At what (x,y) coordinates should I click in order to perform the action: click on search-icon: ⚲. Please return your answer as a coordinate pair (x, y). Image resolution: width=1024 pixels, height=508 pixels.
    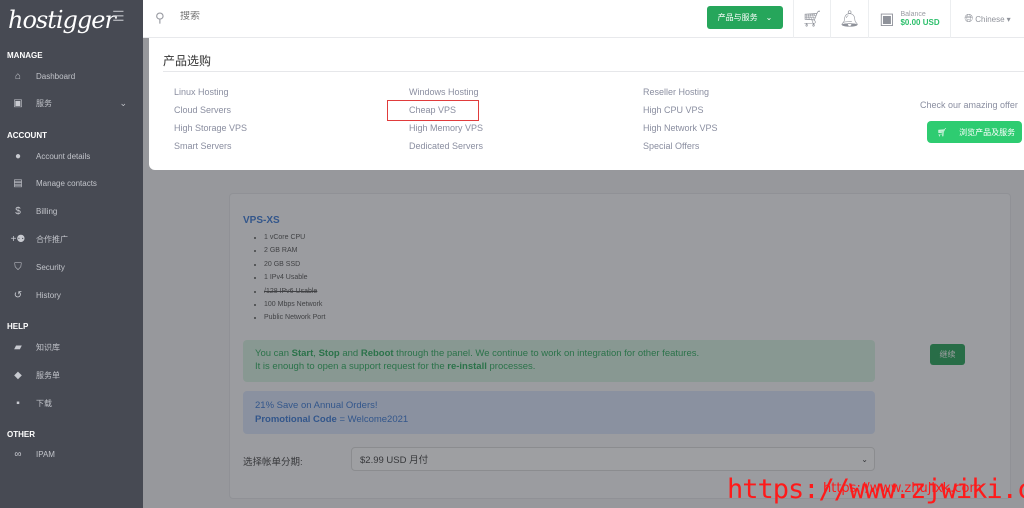
    Looking at the image, I should click on (160, 17).